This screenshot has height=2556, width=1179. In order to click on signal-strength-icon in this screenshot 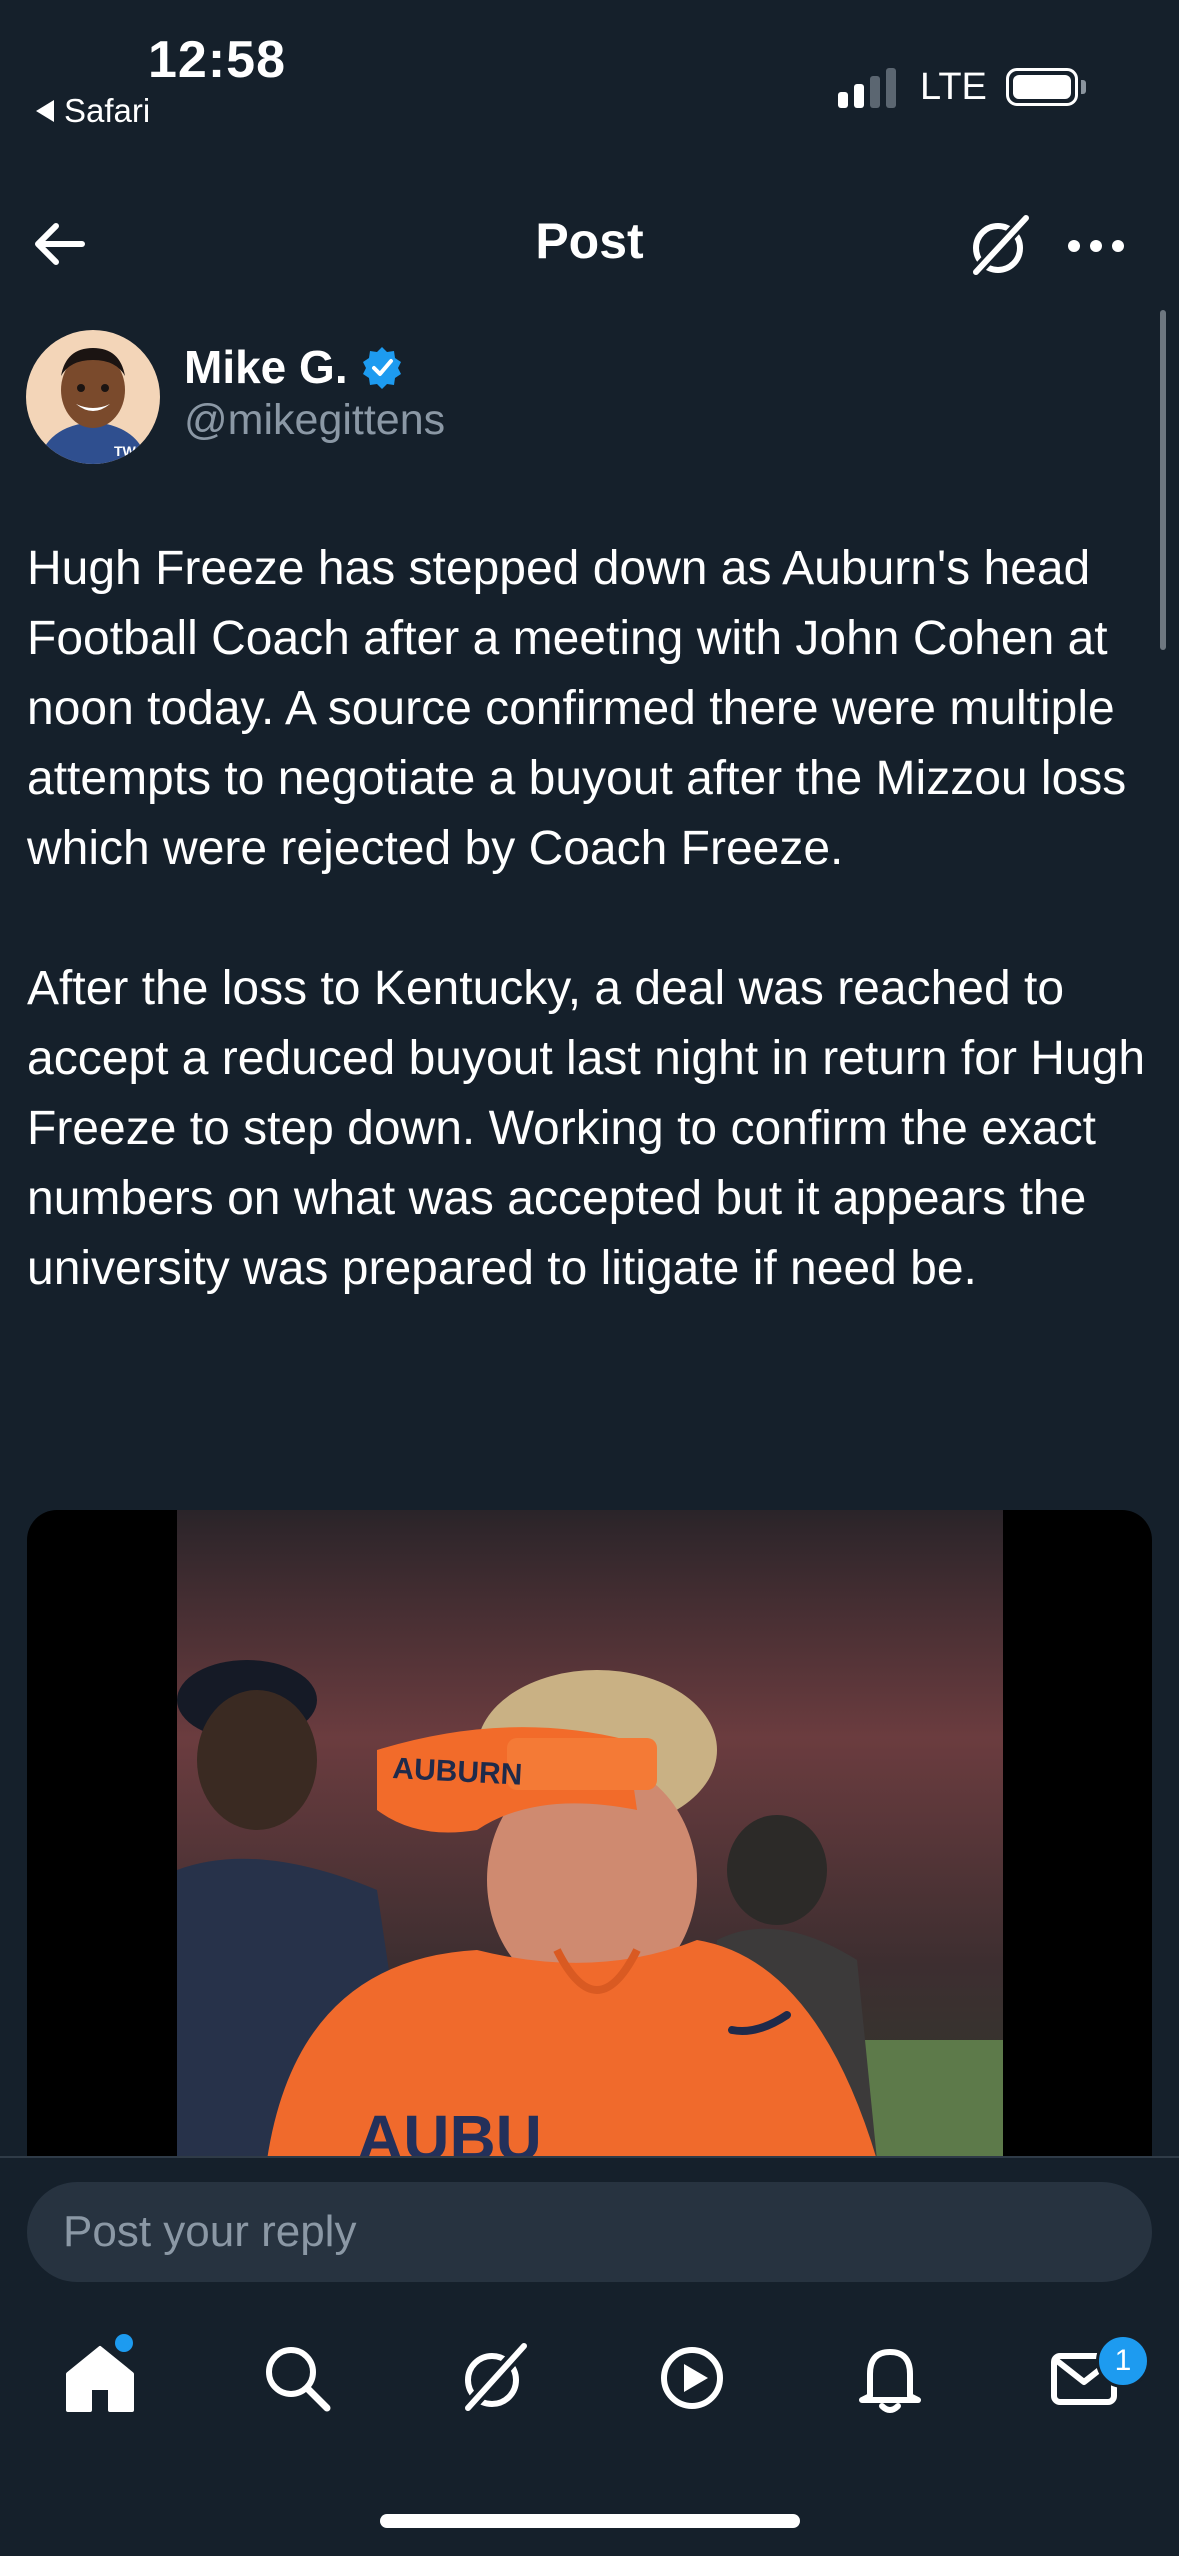, I will do `click(867, 88)`.